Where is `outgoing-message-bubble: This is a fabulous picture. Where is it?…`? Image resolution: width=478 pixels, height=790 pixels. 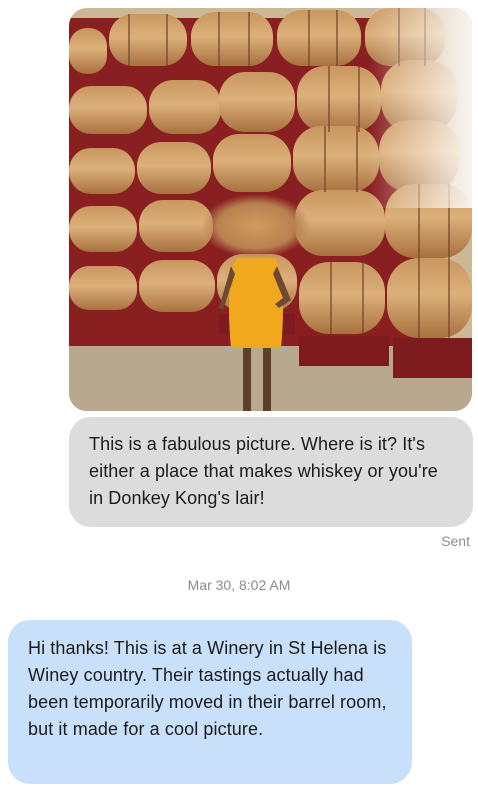 outgoing-message-bubble: This is a fabulous picture. Where is it?… is located at coordinates (271, 472).